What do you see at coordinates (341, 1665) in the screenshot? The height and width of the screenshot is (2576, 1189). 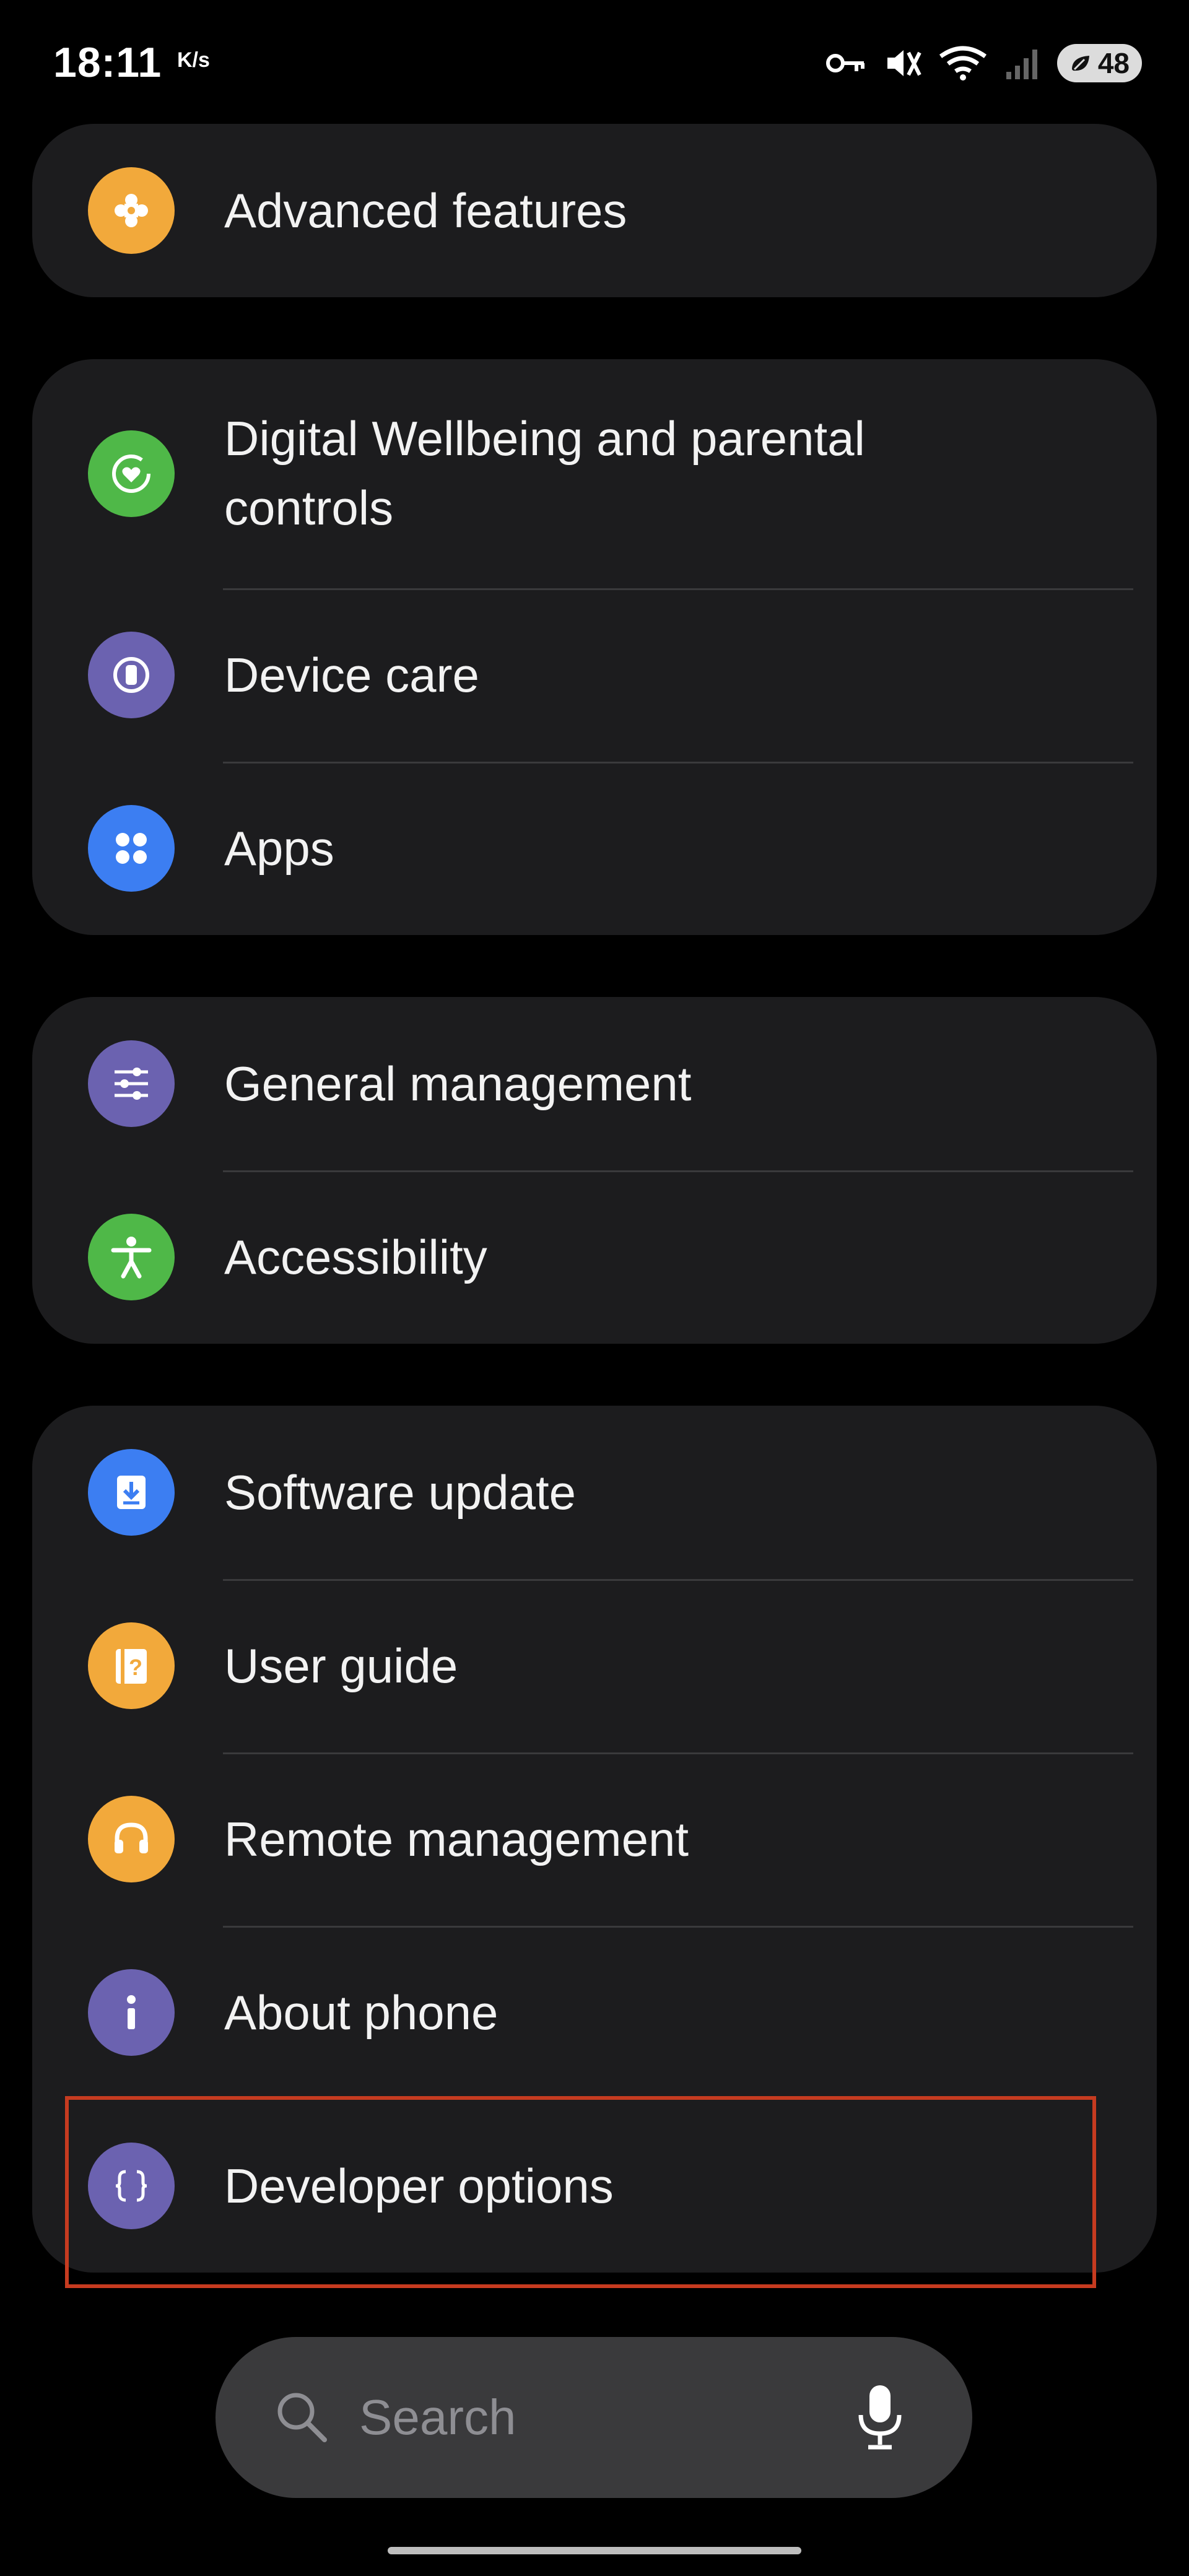 I see `settings-item-label: User guide` at bounding box center [341, 1665].